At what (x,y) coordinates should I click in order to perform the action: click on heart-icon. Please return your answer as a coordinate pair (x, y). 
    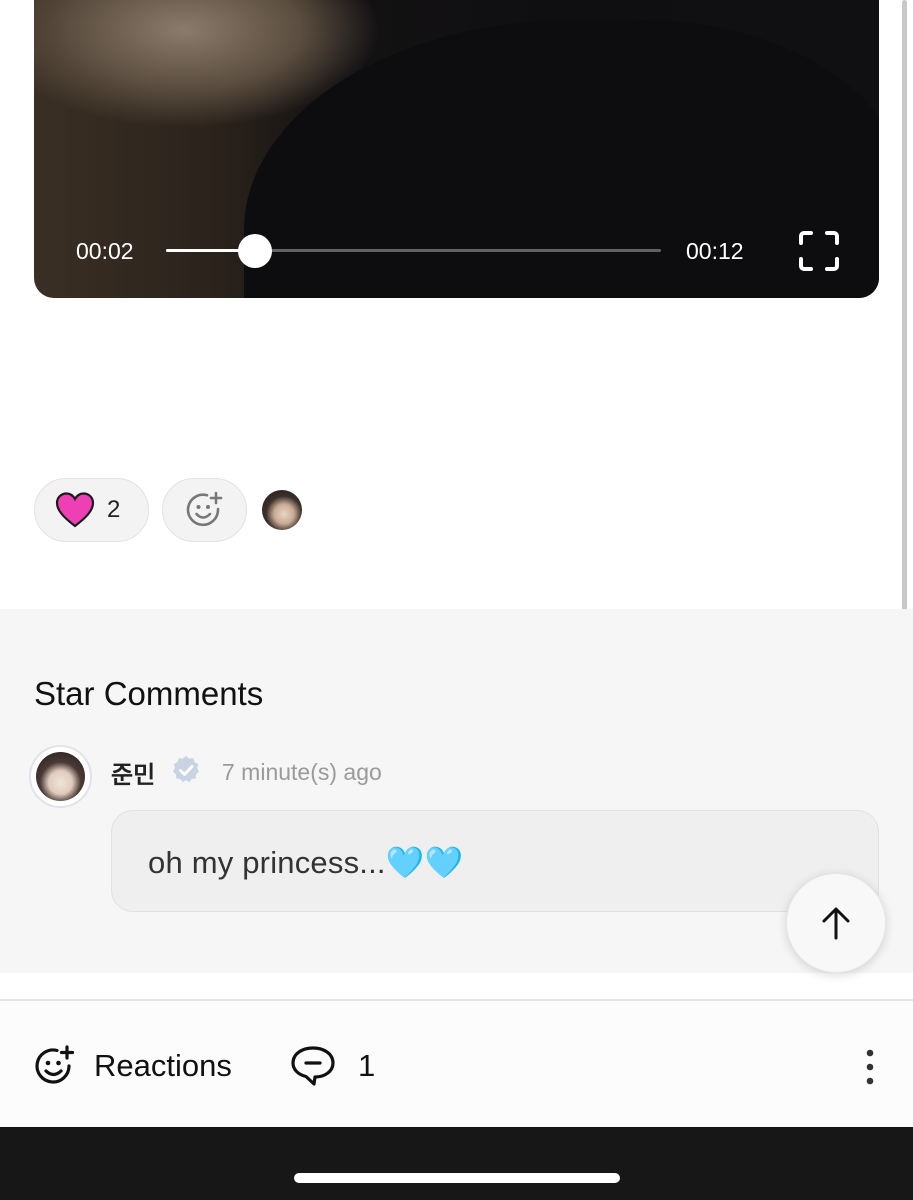
    Looking at the image, I should click on (75, 510).